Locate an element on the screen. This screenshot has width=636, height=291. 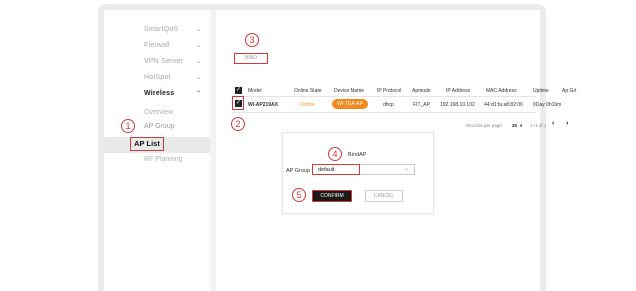
column-header: IP Address is located at coordinates (458, 91).